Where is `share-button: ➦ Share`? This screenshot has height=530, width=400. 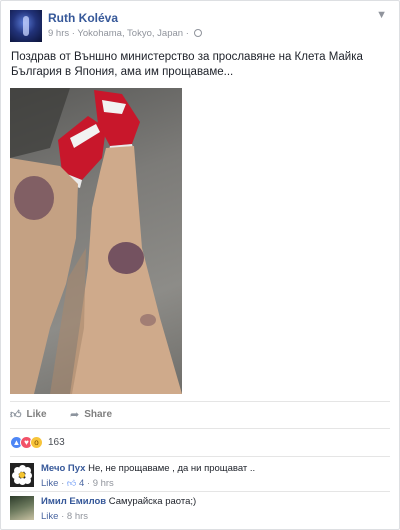 share-button: ➦ Share is located at coordinates (91, 414).